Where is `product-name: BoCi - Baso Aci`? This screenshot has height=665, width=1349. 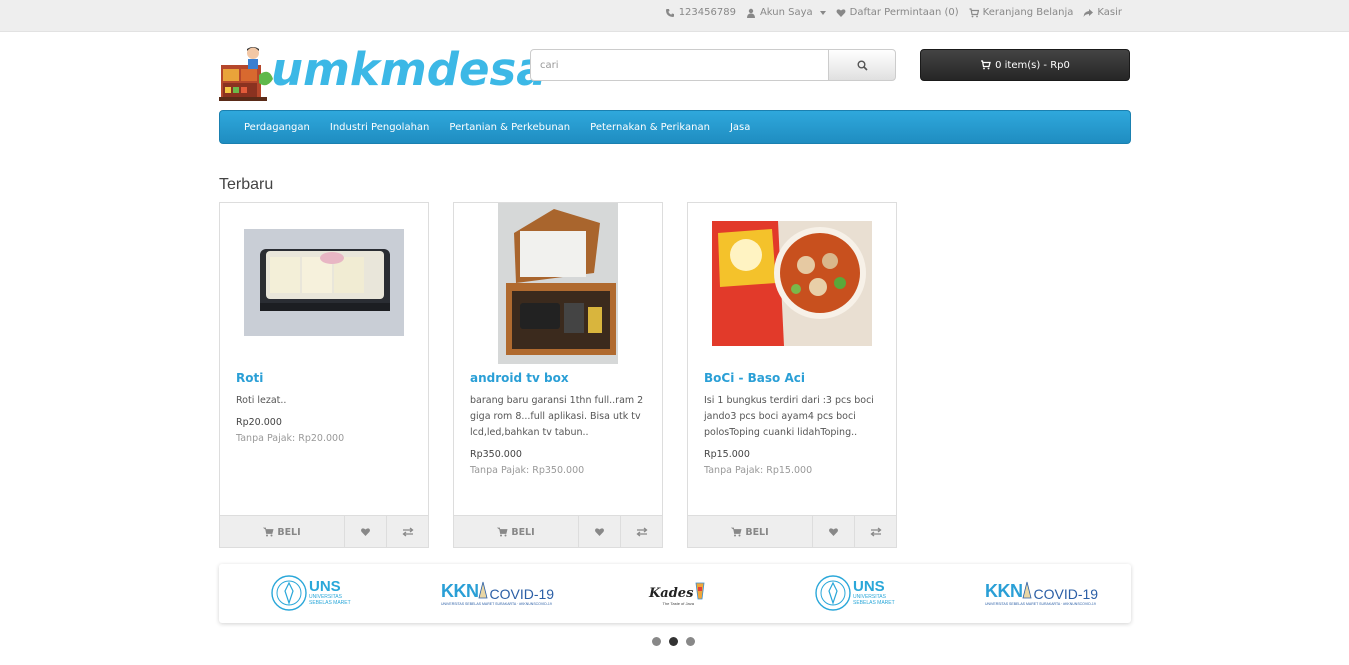
product-name: BoCi - Baso Aci is located at coordinates (754, 378).